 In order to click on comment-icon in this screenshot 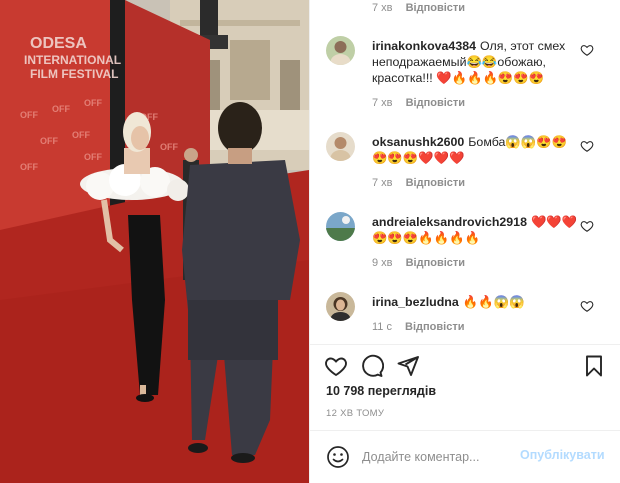, I will do `click(372, 366)`.